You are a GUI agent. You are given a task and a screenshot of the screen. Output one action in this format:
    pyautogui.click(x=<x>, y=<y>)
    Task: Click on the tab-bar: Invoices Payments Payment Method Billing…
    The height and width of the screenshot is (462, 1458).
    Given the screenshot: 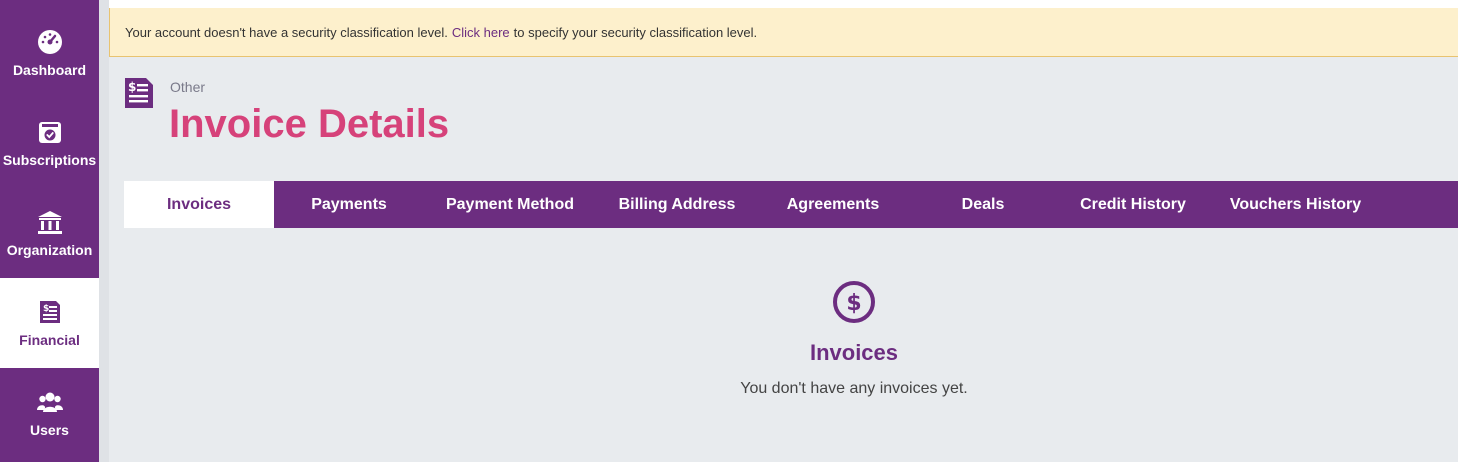 What is the action you would take?
    pyautogui.click(x=791, y=204)
    